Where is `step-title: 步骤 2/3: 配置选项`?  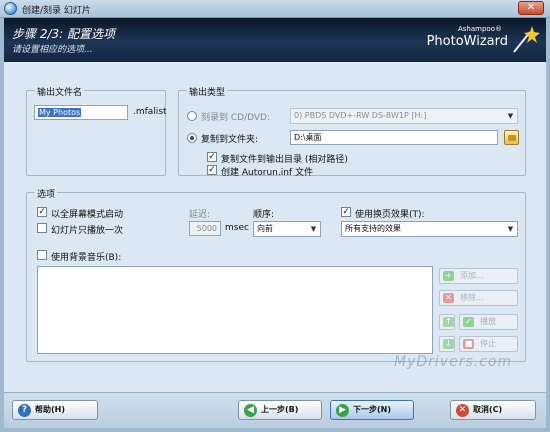
step-title: 步骤 2/3: 配置选项 is located at coordinates (63, 34).